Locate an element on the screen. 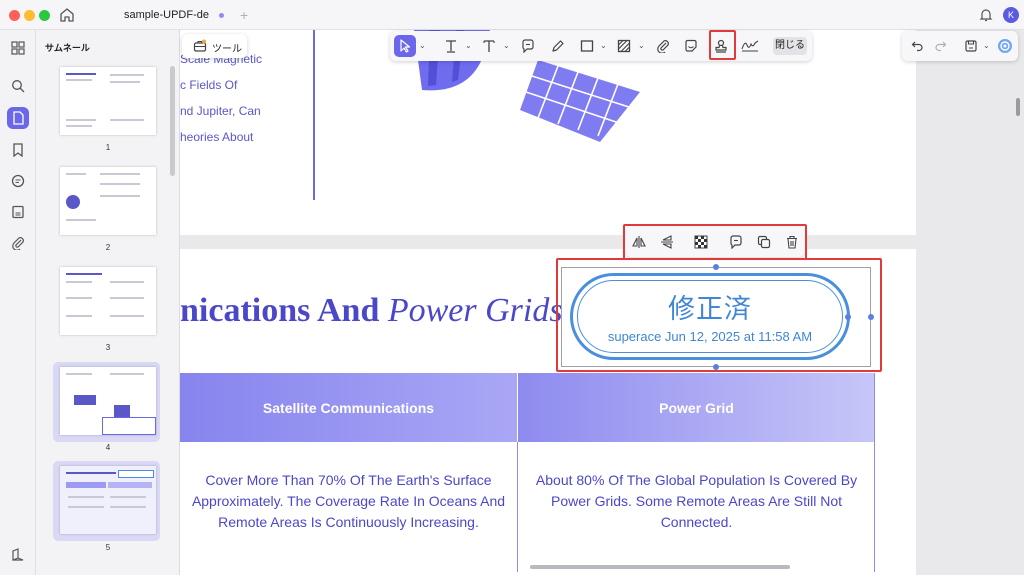 The image size is (1024, 575). select-menu-caret-icon: ⌄ is located at coordinates (422, 45).